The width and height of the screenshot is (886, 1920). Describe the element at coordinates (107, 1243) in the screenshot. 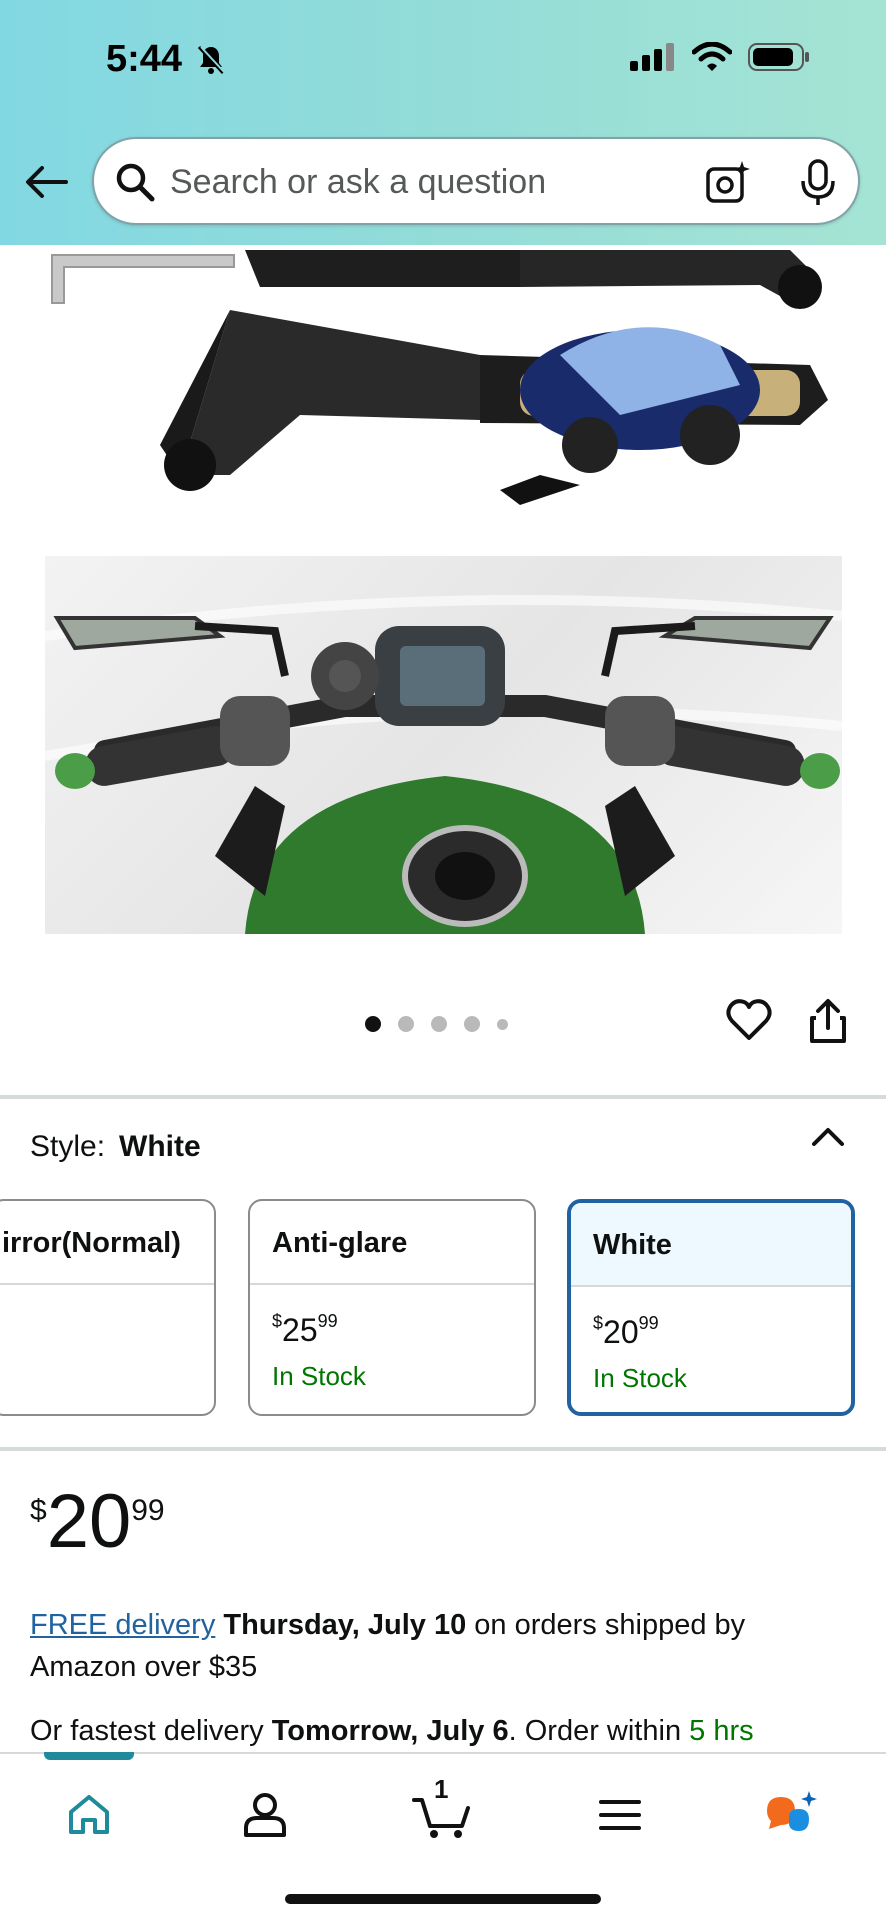

I see `style-option-name: irror(Normal)` at that location.